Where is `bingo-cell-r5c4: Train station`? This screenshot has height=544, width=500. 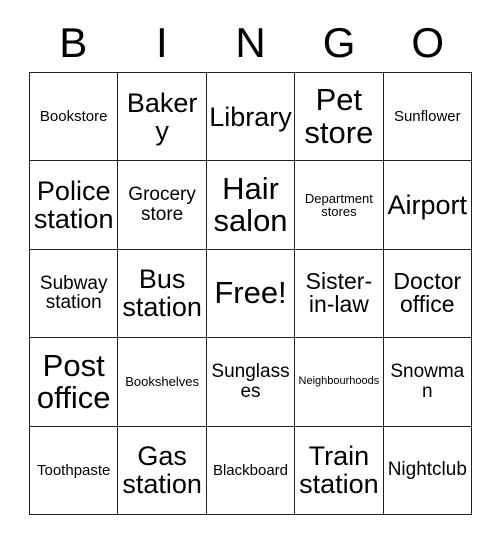 bingo-cell-r5c4: Train station is located at coordinates (339, 470).